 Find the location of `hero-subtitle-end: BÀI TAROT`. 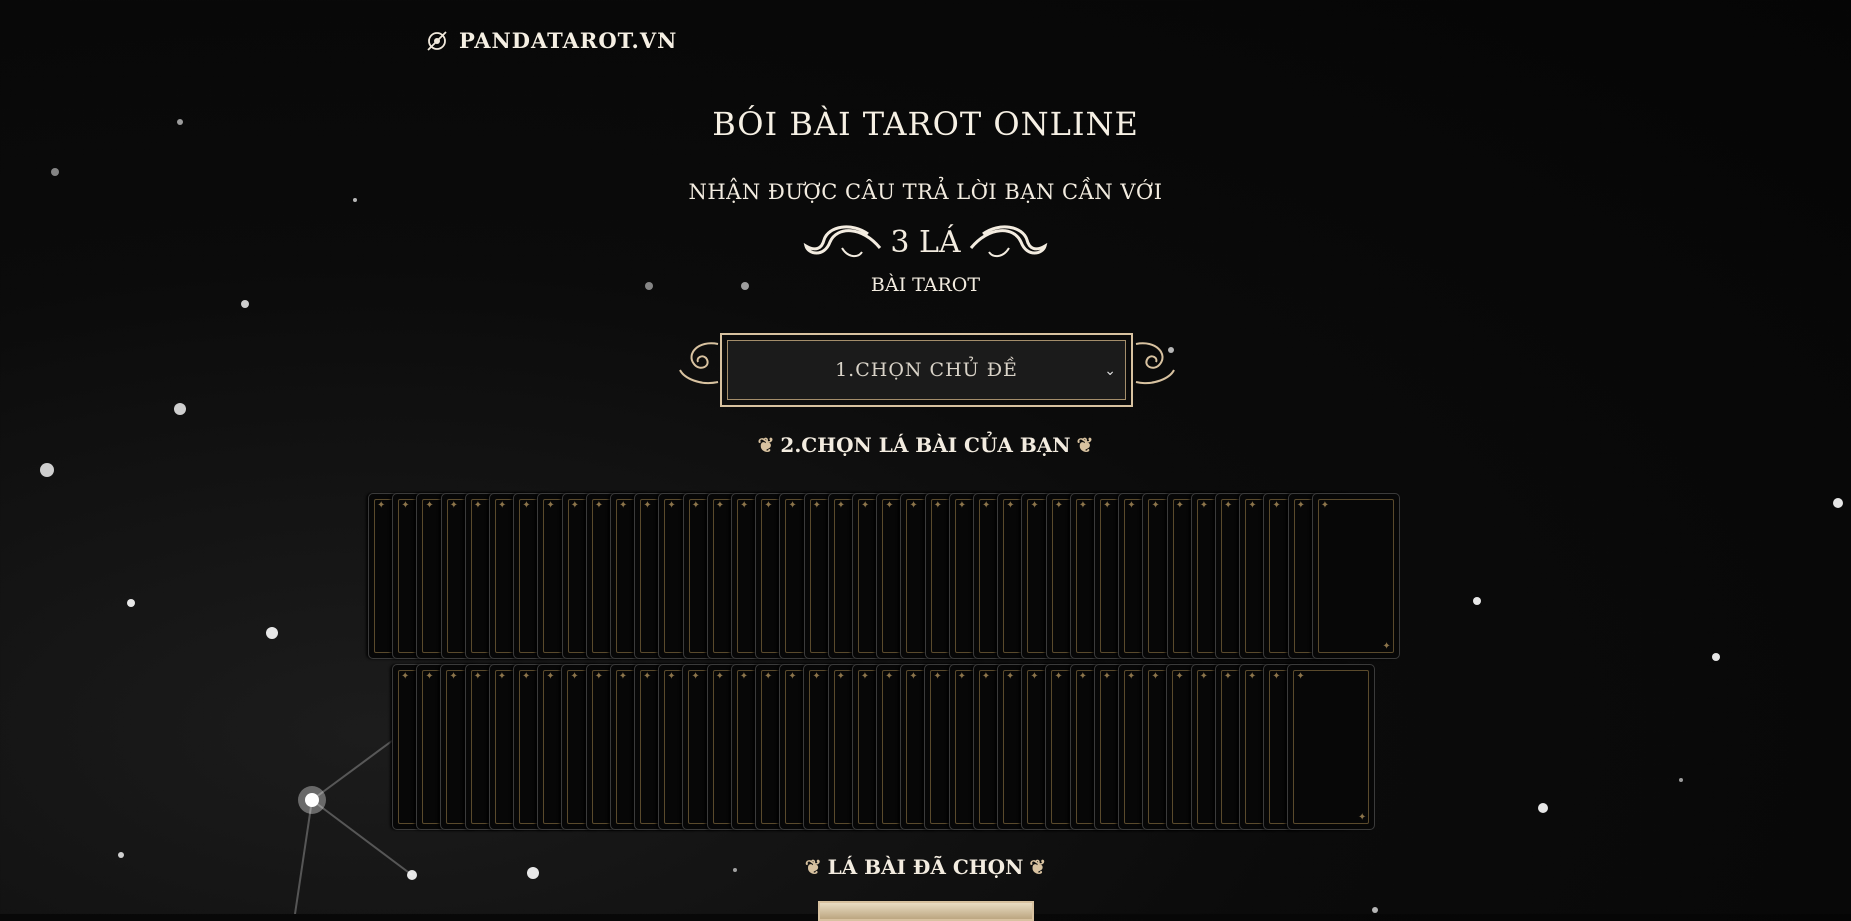

hero-subtitle-end: BÀI TAROT is located at coordinates (925, 285).